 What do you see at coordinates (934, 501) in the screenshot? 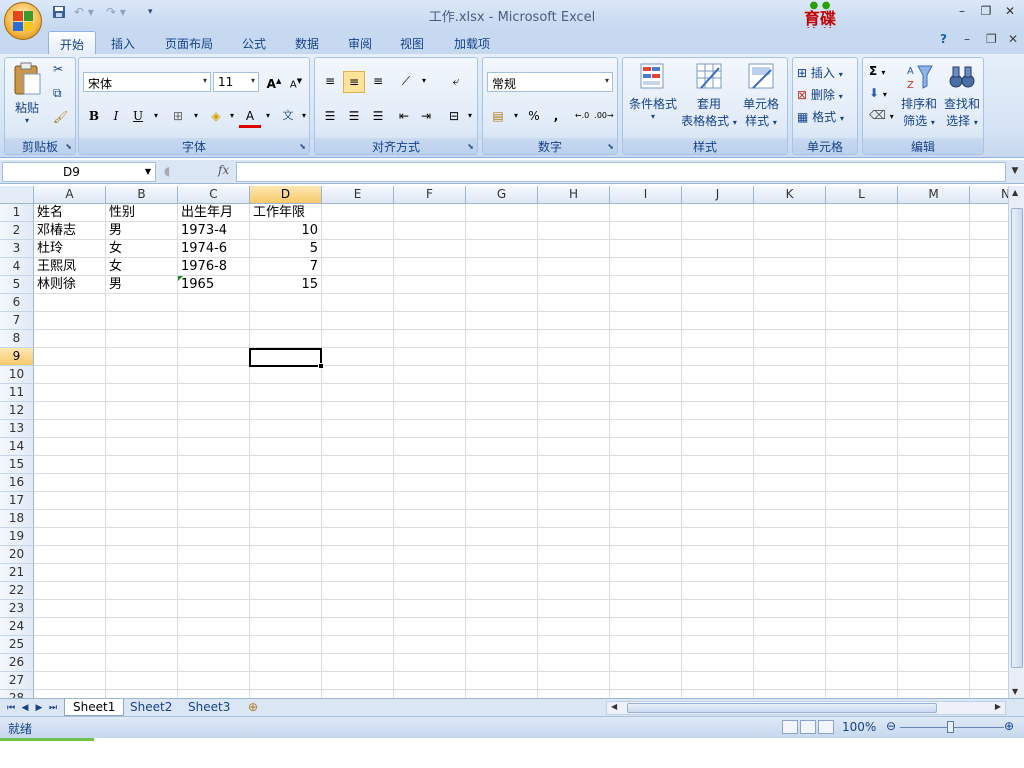
I see `cell-m17` at bounding box center [934, 501].